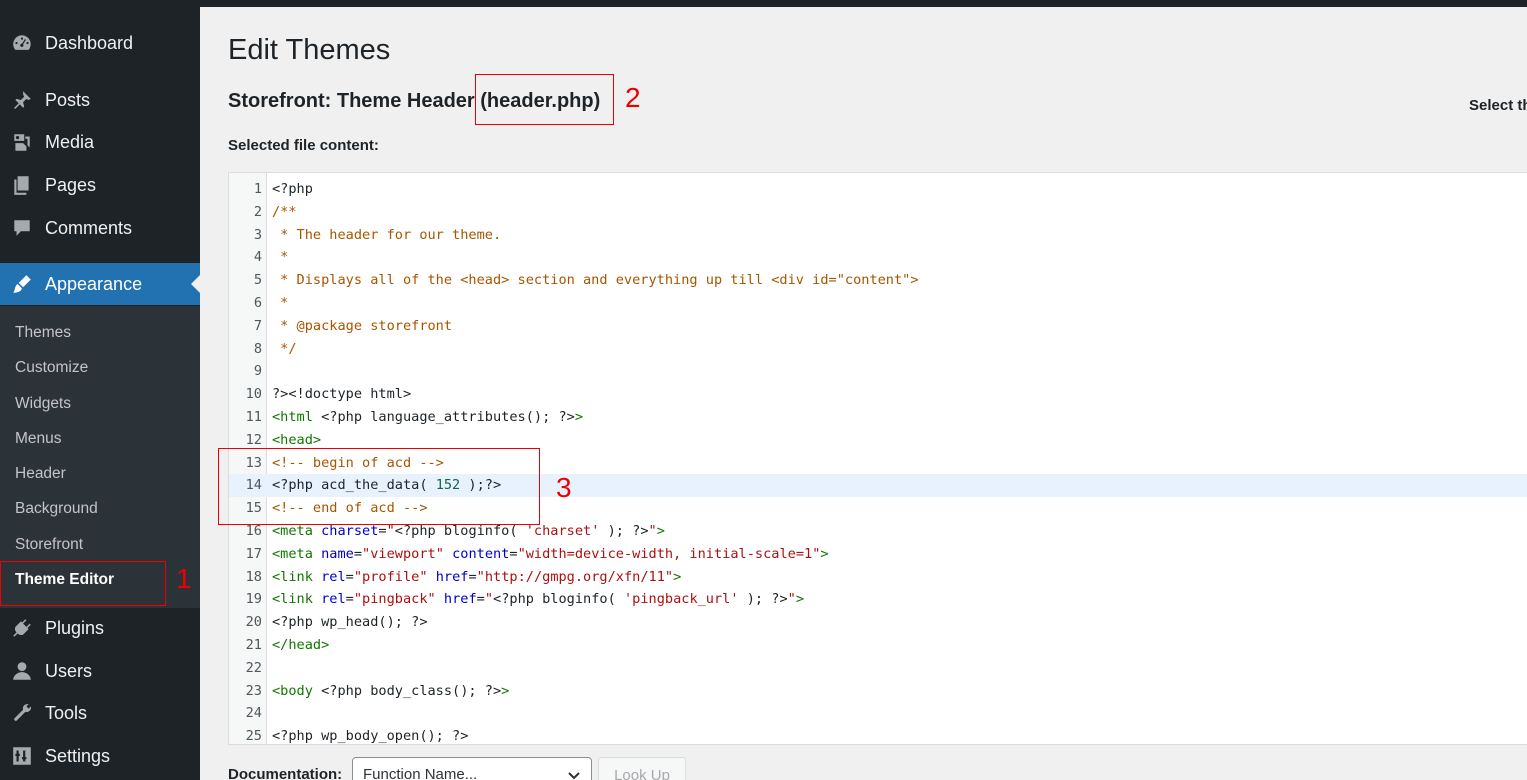 The height and width of the screenshot is (780, 1527). What do you see at coordinates (391, 690) in the screenshot?
I see `line-code: <body <?php body_class(); ?>>` at bounding box center [391, 690].